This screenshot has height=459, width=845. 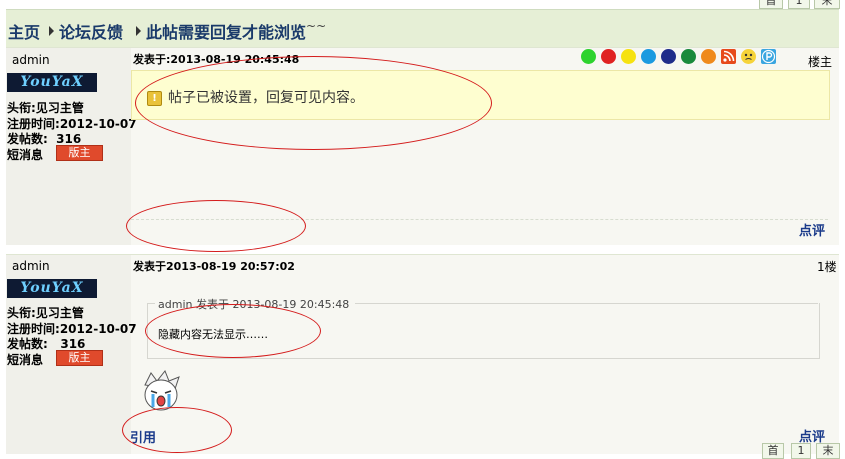 I want to click on rss-icon, so click(x=728, y=56).